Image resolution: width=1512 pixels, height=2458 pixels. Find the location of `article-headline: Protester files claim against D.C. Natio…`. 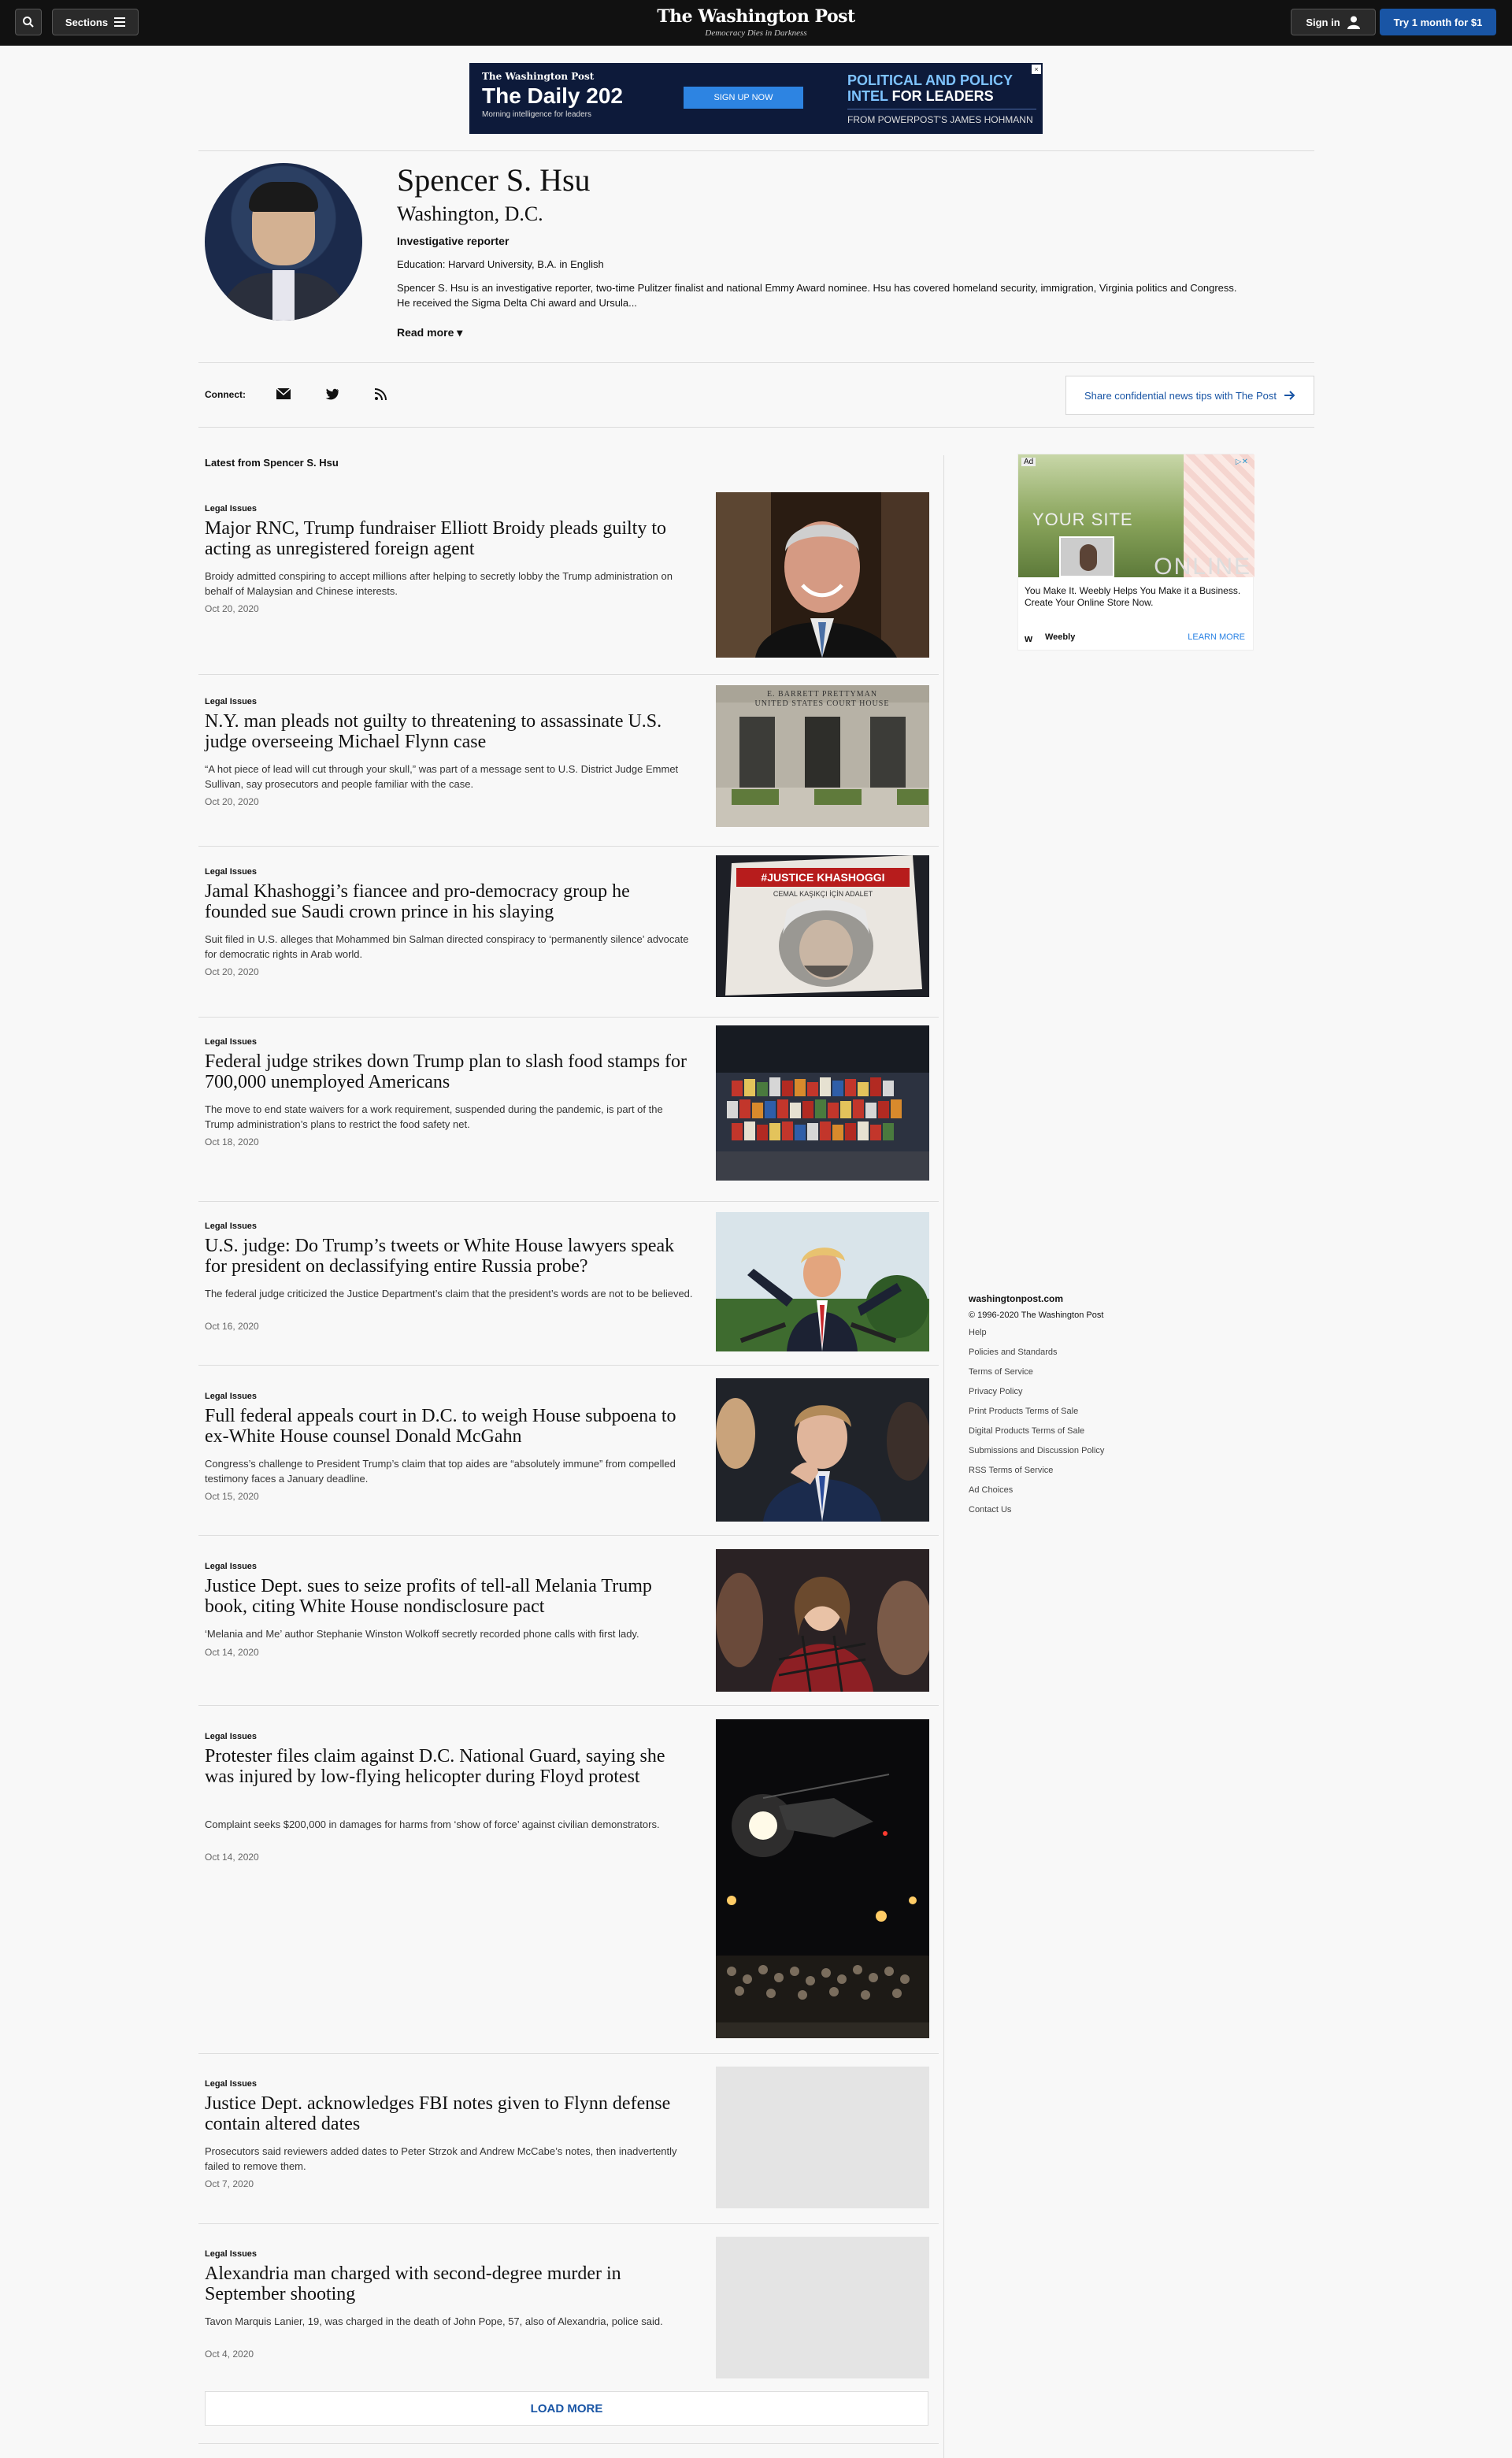

article-headline: Protester files claim against D.C. Natio… is located at coordinates (449, 1766).